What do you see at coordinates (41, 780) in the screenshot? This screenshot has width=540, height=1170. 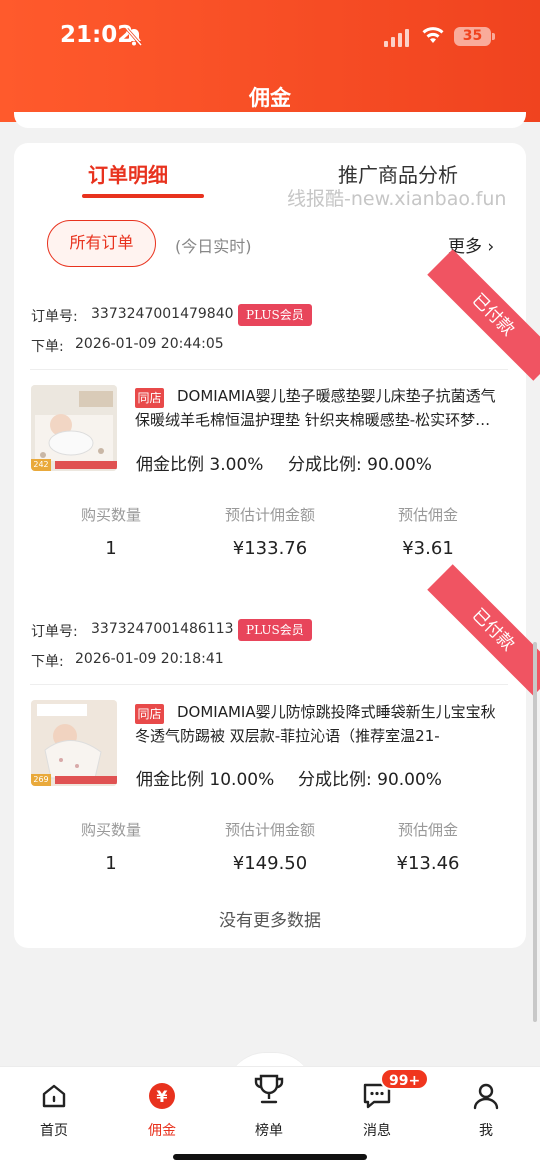 I see `thumb-price-tag: 269` at bounding box center [41, 780].